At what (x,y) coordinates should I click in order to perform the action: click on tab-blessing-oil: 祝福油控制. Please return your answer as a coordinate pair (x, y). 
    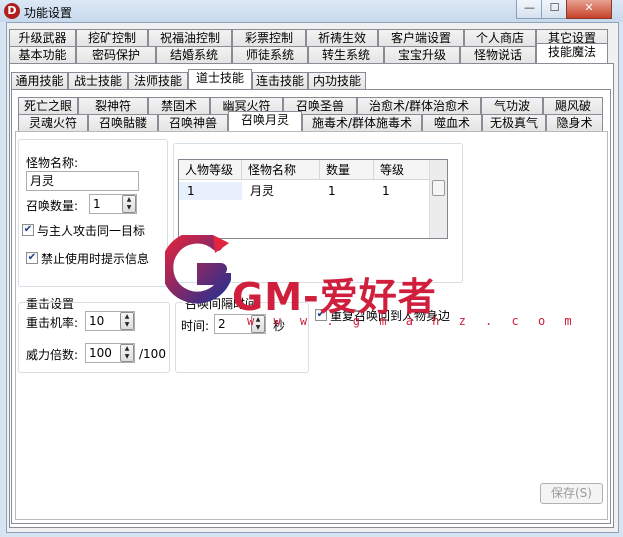
    Looking at the image, I should click on (190, 37).